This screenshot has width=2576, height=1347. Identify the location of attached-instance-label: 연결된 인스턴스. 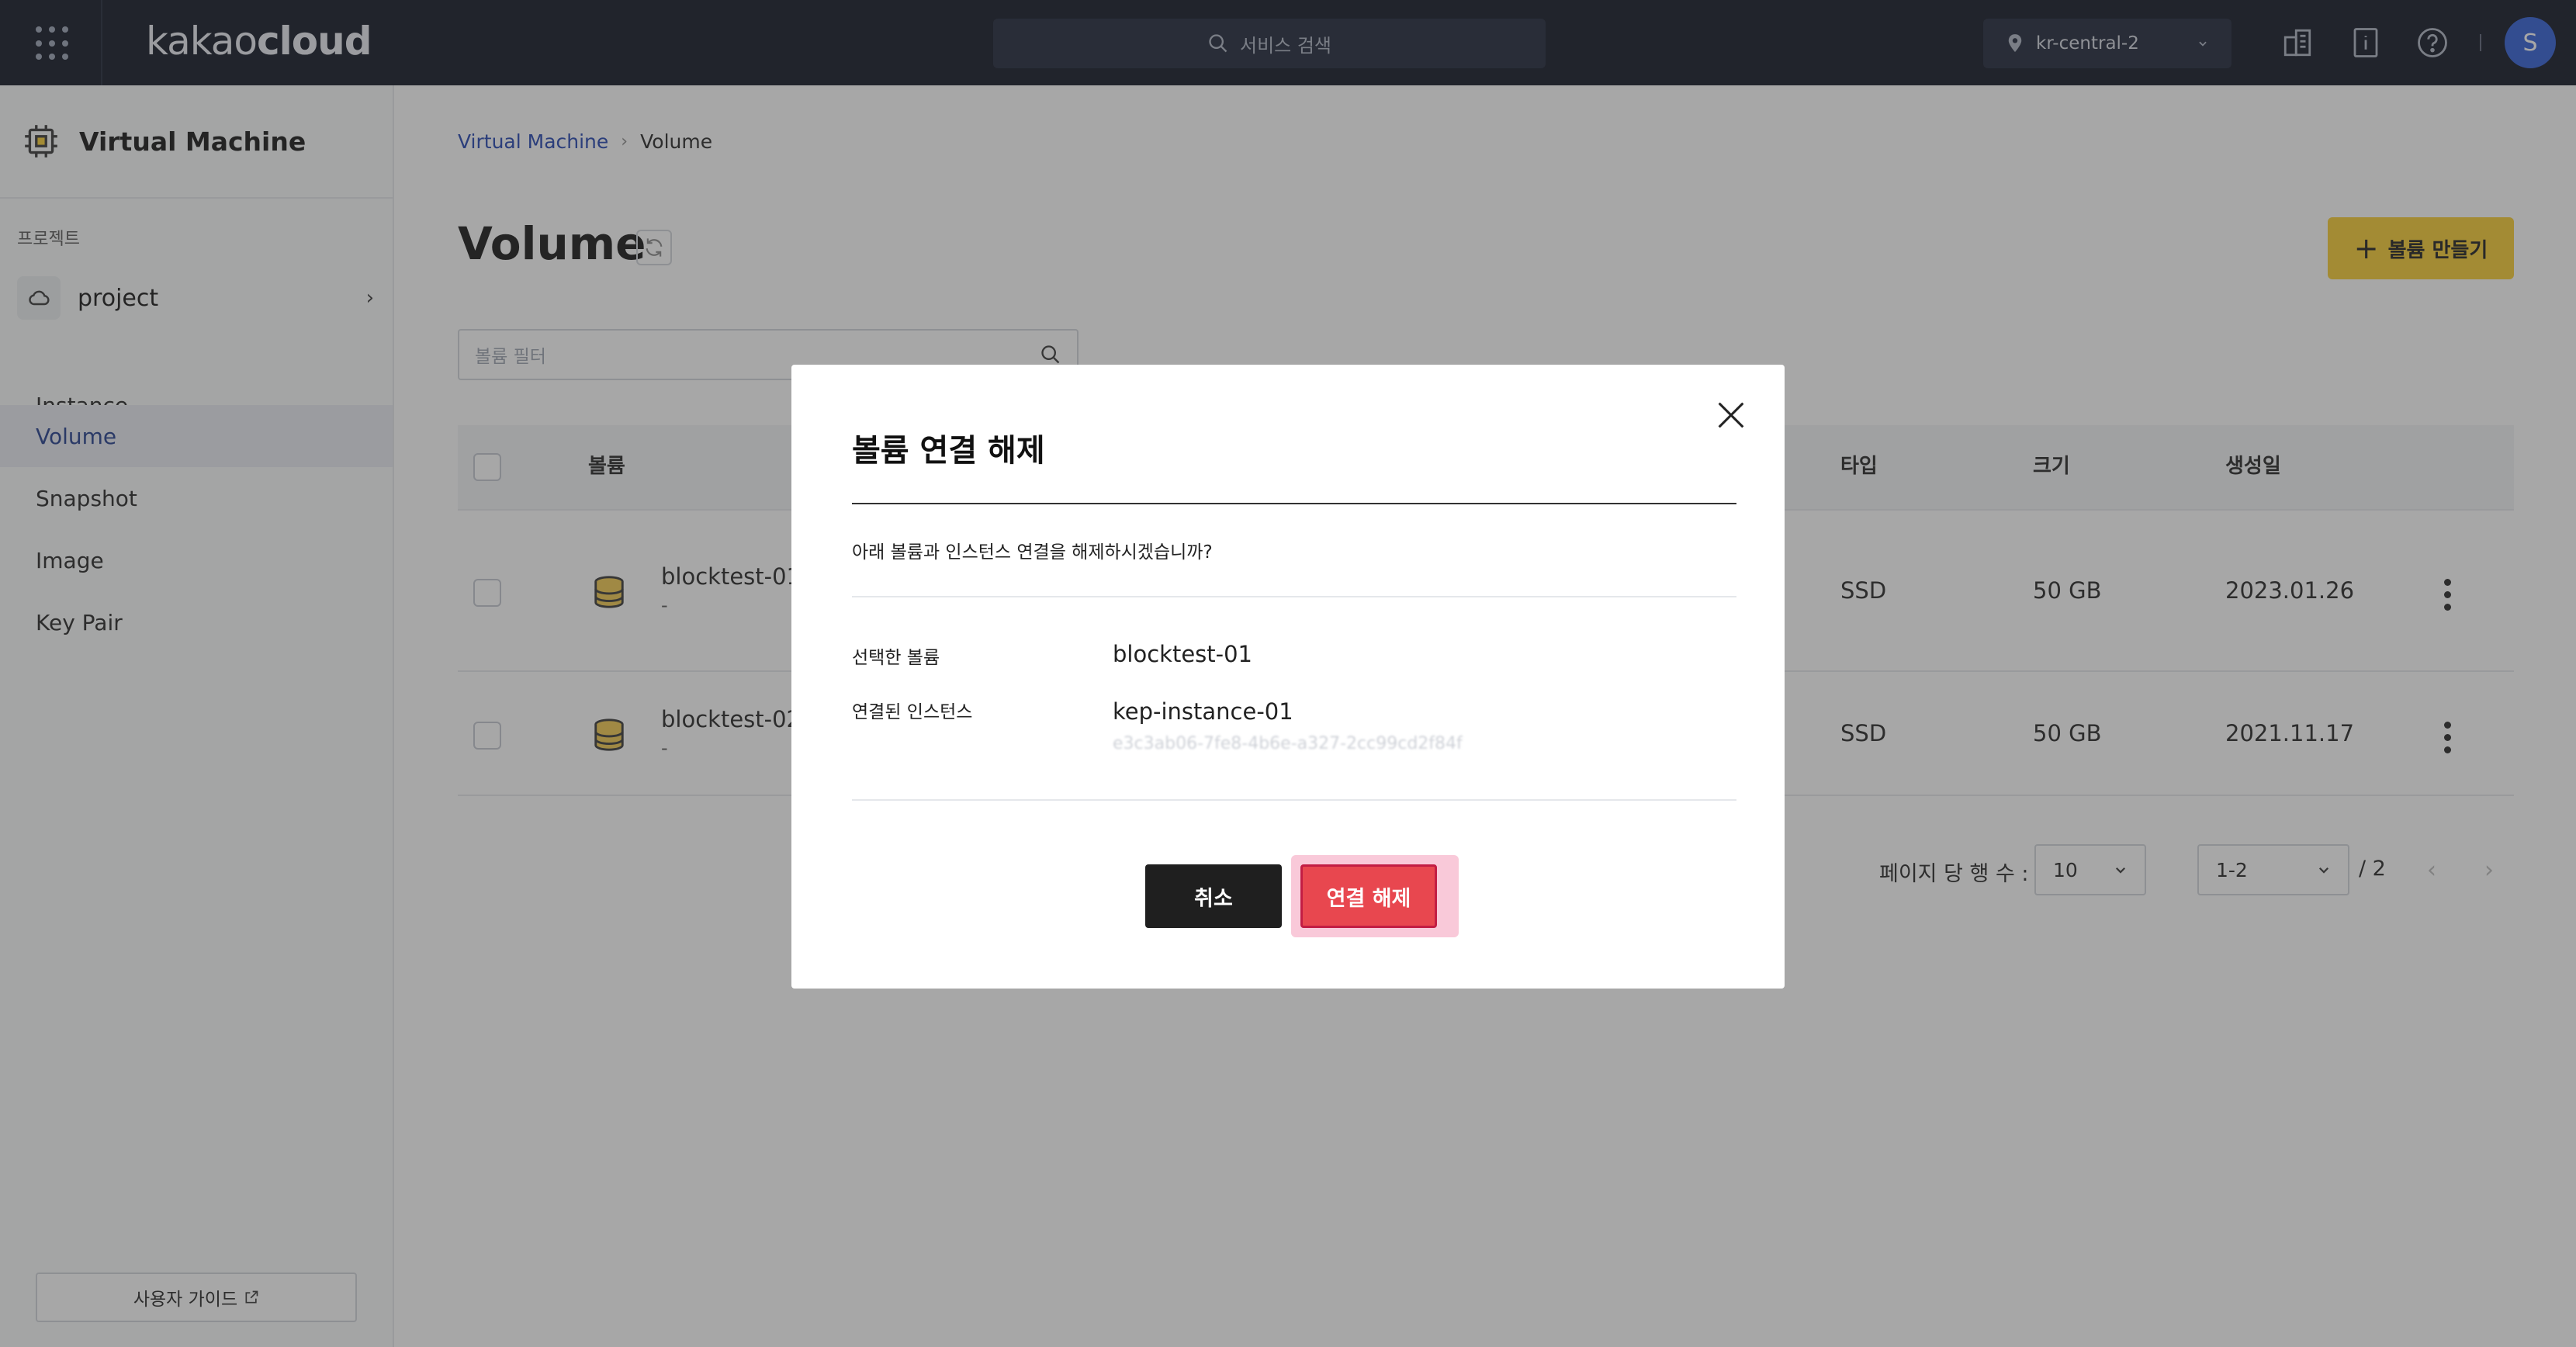
(912, 712).